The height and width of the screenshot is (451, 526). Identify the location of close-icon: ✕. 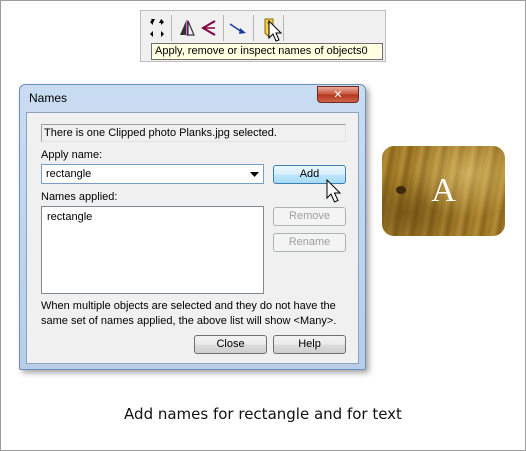
(338, 94).